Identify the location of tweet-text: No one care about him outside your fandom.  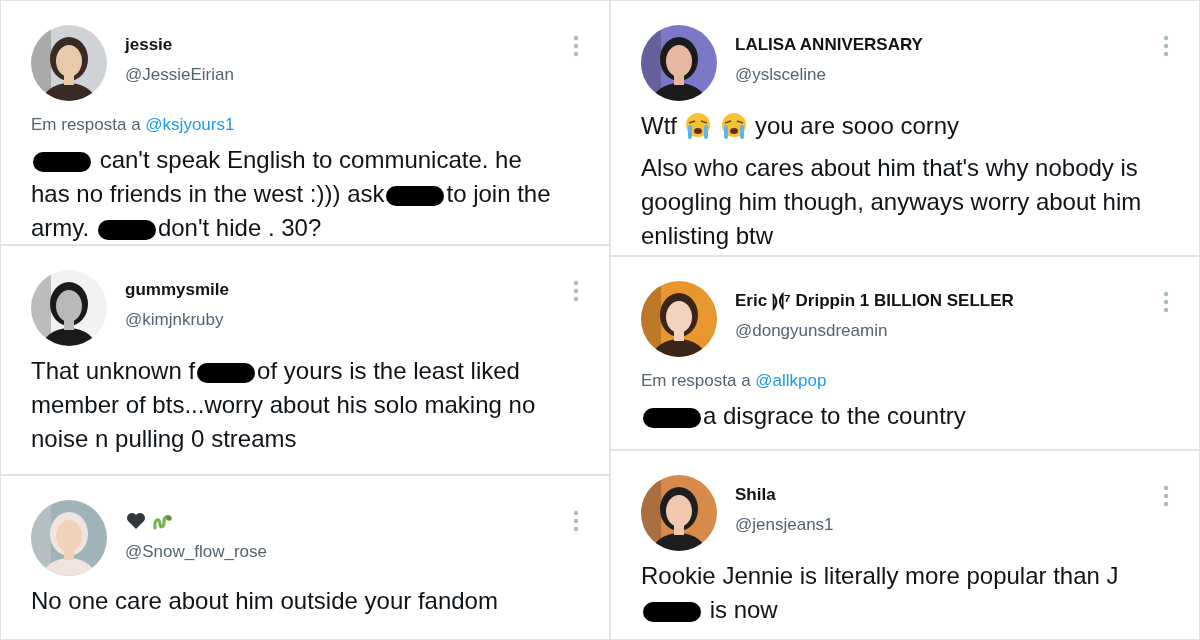
(265, 601).